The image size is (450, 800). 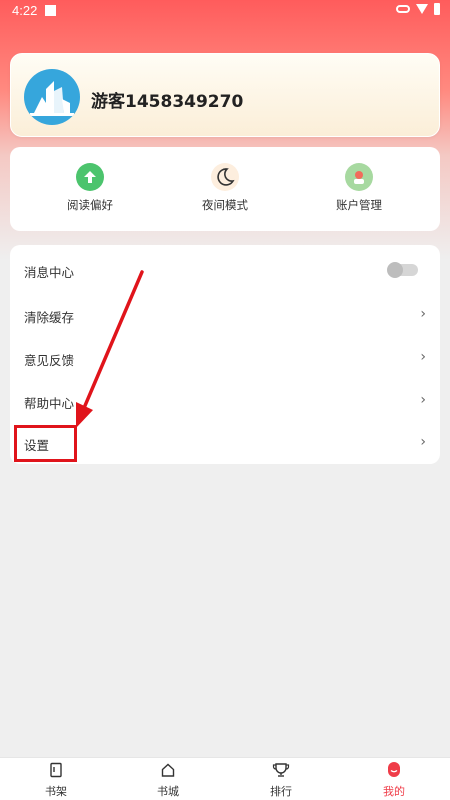 I want to click on profile-icon, so click(x=394, y=769).